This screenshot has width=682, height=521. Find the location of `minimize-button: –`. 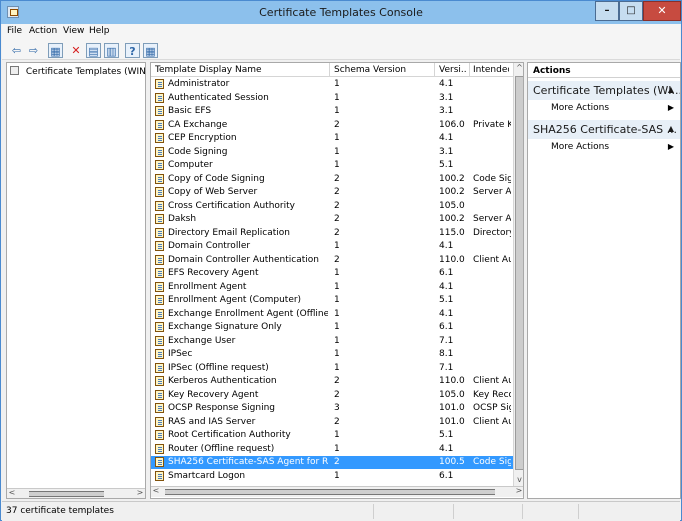

minimize-button: – is located at coordinates (607, 11).